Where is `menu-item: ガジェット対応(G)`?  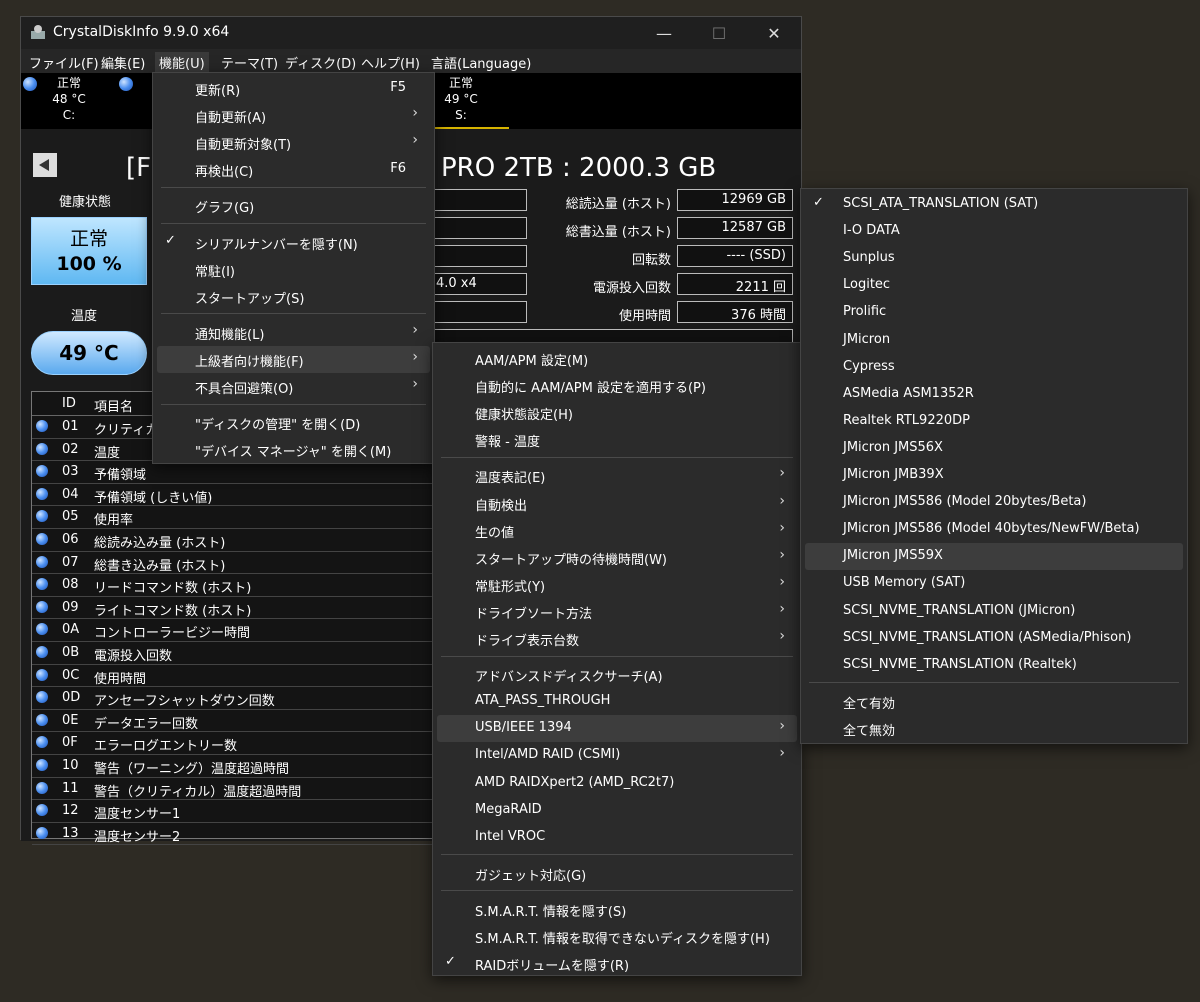 menu-item: ガジェット対応(G) is located at coordinates (617, 873).